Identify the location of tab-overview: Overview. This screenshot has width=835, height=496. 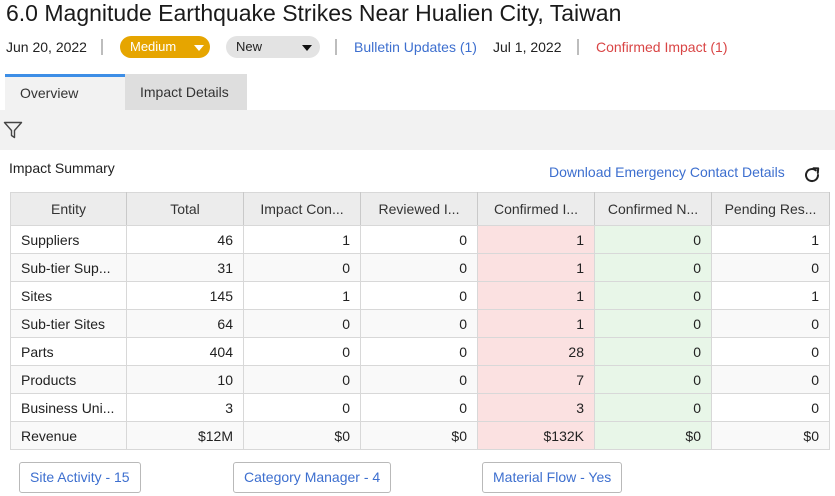
(65, 92).